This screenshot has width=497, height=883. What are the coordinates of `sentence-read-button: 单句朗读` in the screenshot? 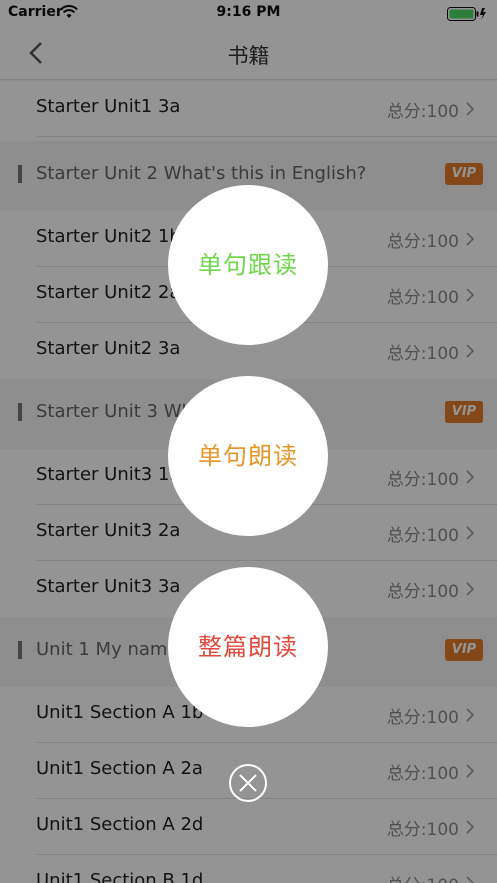 It's located at (248, 456).